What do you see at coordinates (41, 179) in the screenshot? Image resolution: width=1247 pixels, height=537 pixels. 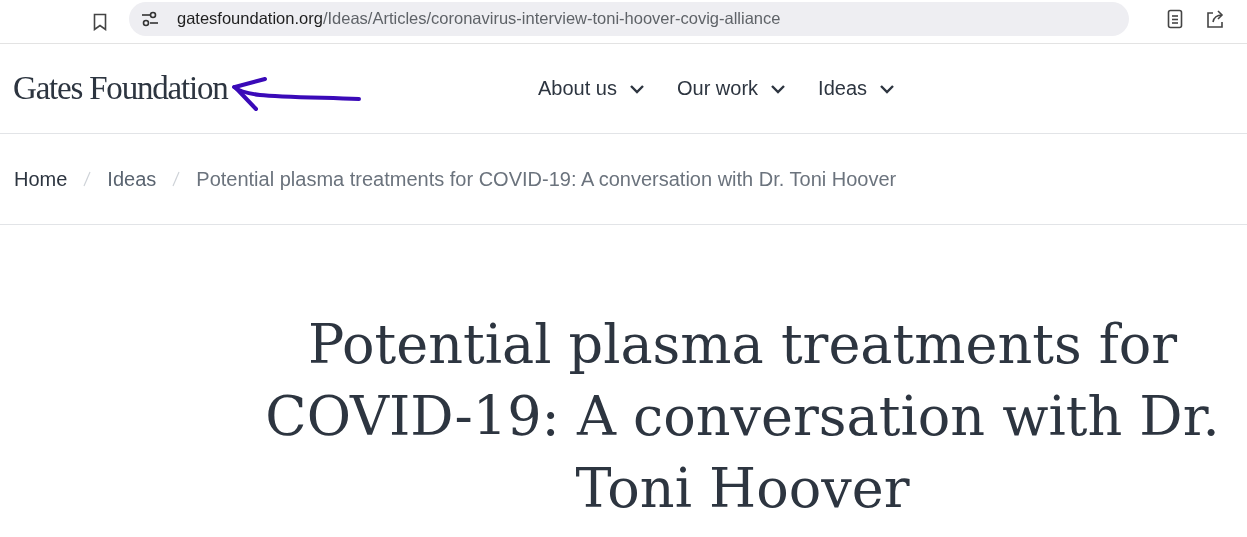 I see `breadcrumb-link: Home` at bounding box center [41, 179].